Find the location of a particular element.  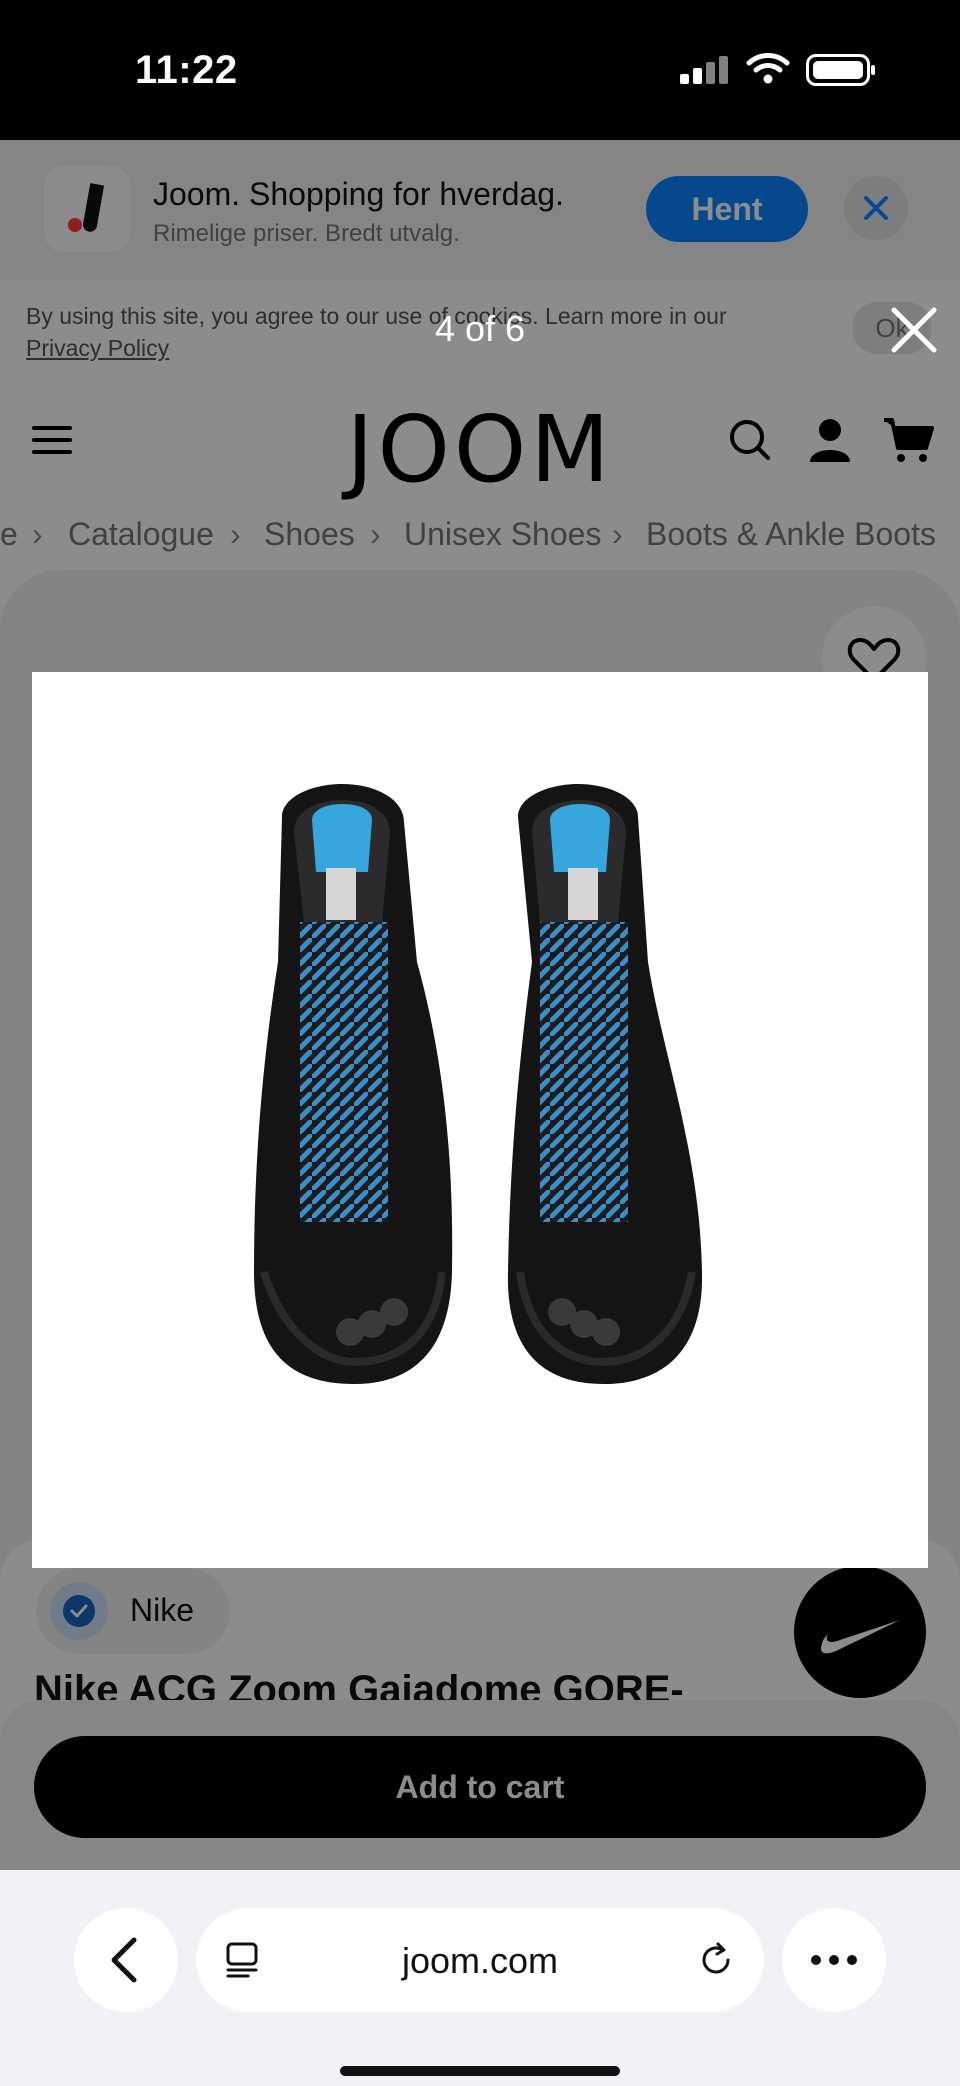

right-boot is located at coordinates (605, 1084).